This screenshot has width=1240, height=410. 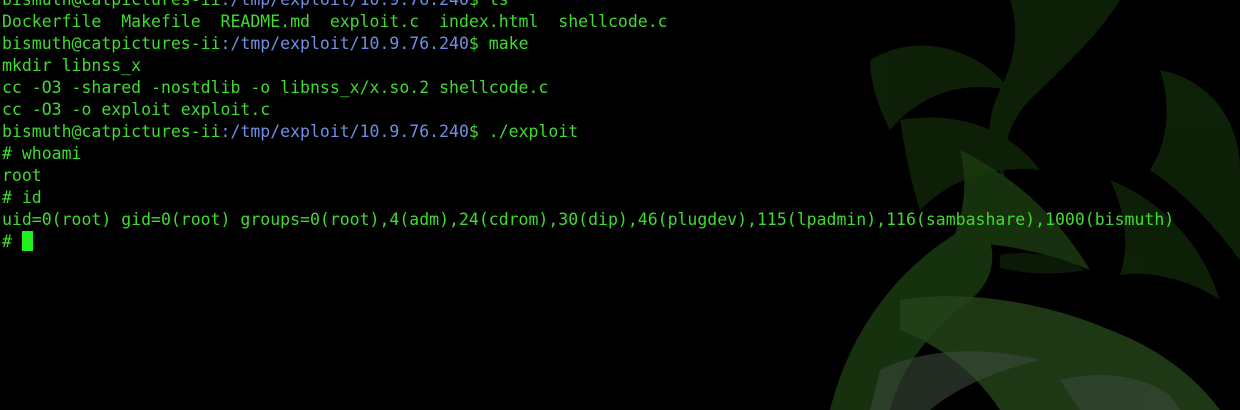 What do you see at coordinates (12, 241) in the screenshot?
I see `root-prompt: #` at bounding box center [12, 241].